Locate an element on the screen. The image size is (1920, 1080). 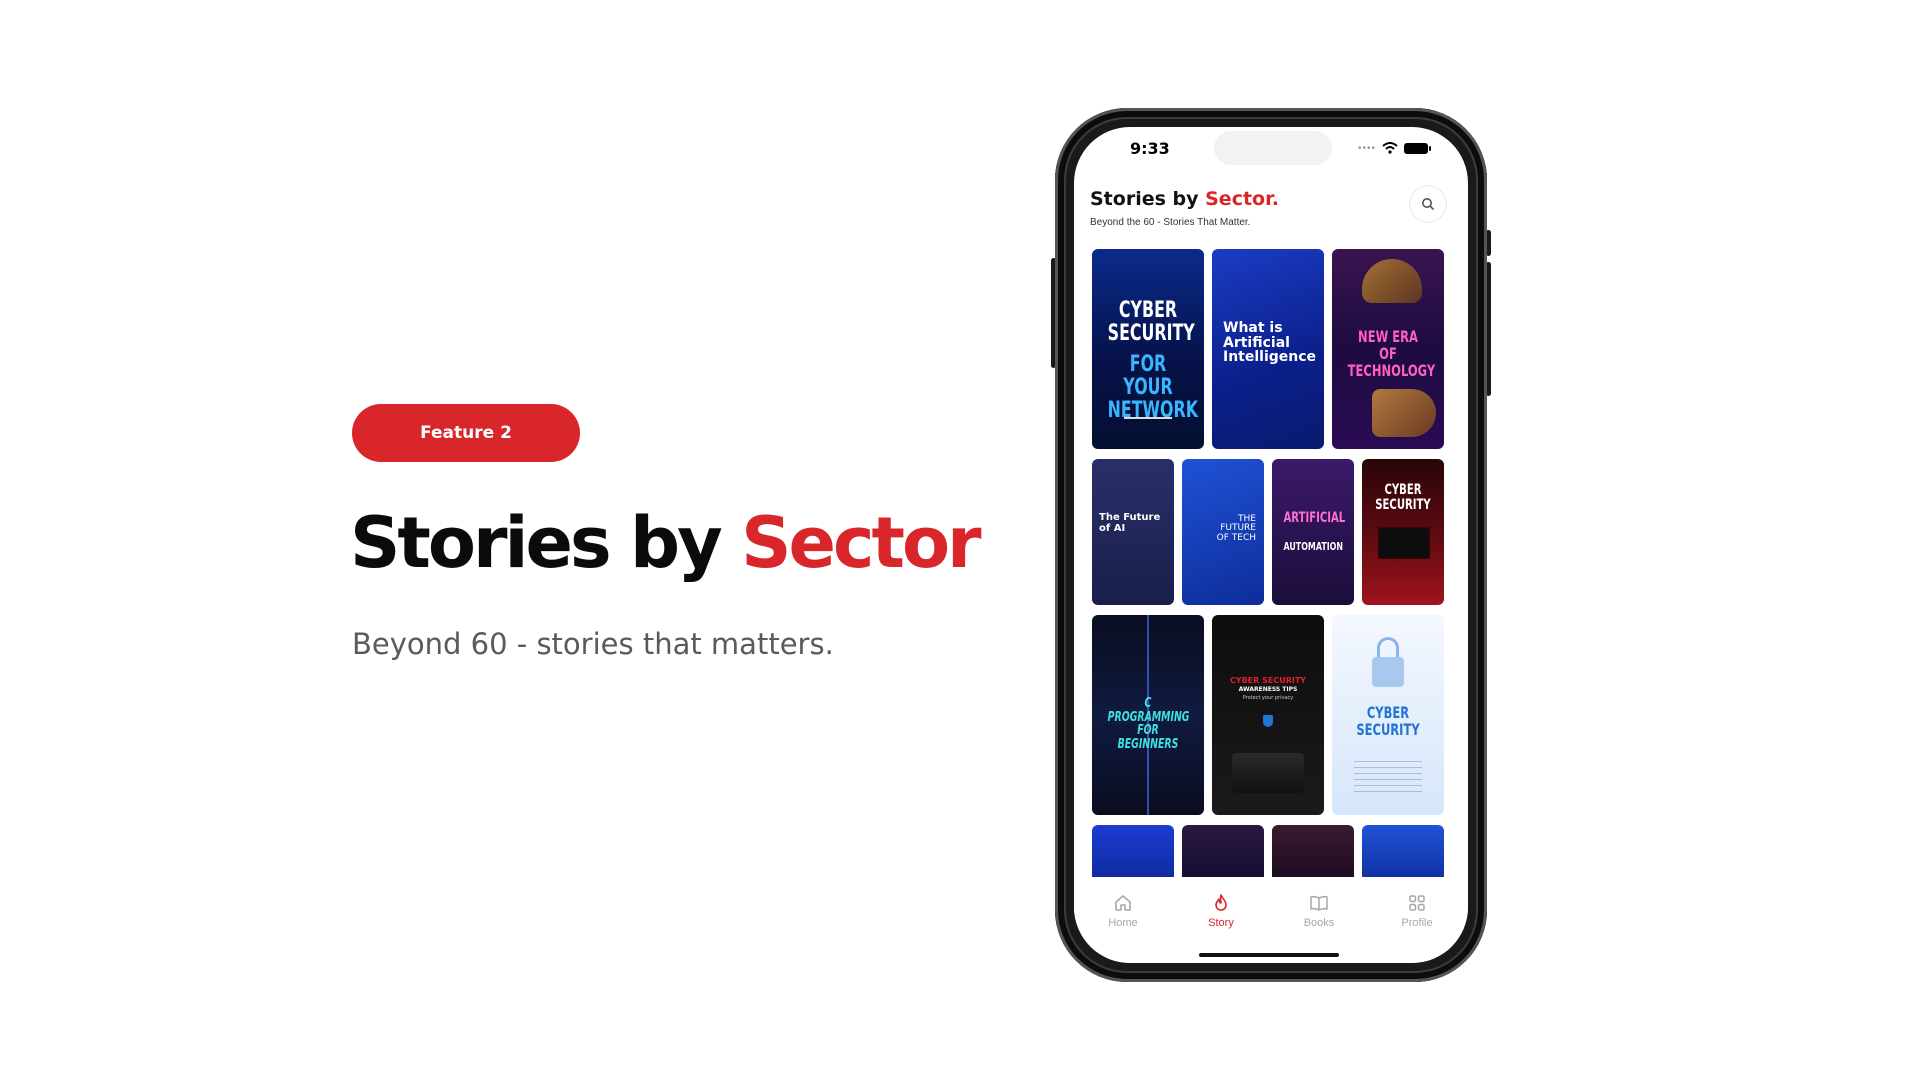
feature-badge: Feature 2 is located at coordinates (466, 433).